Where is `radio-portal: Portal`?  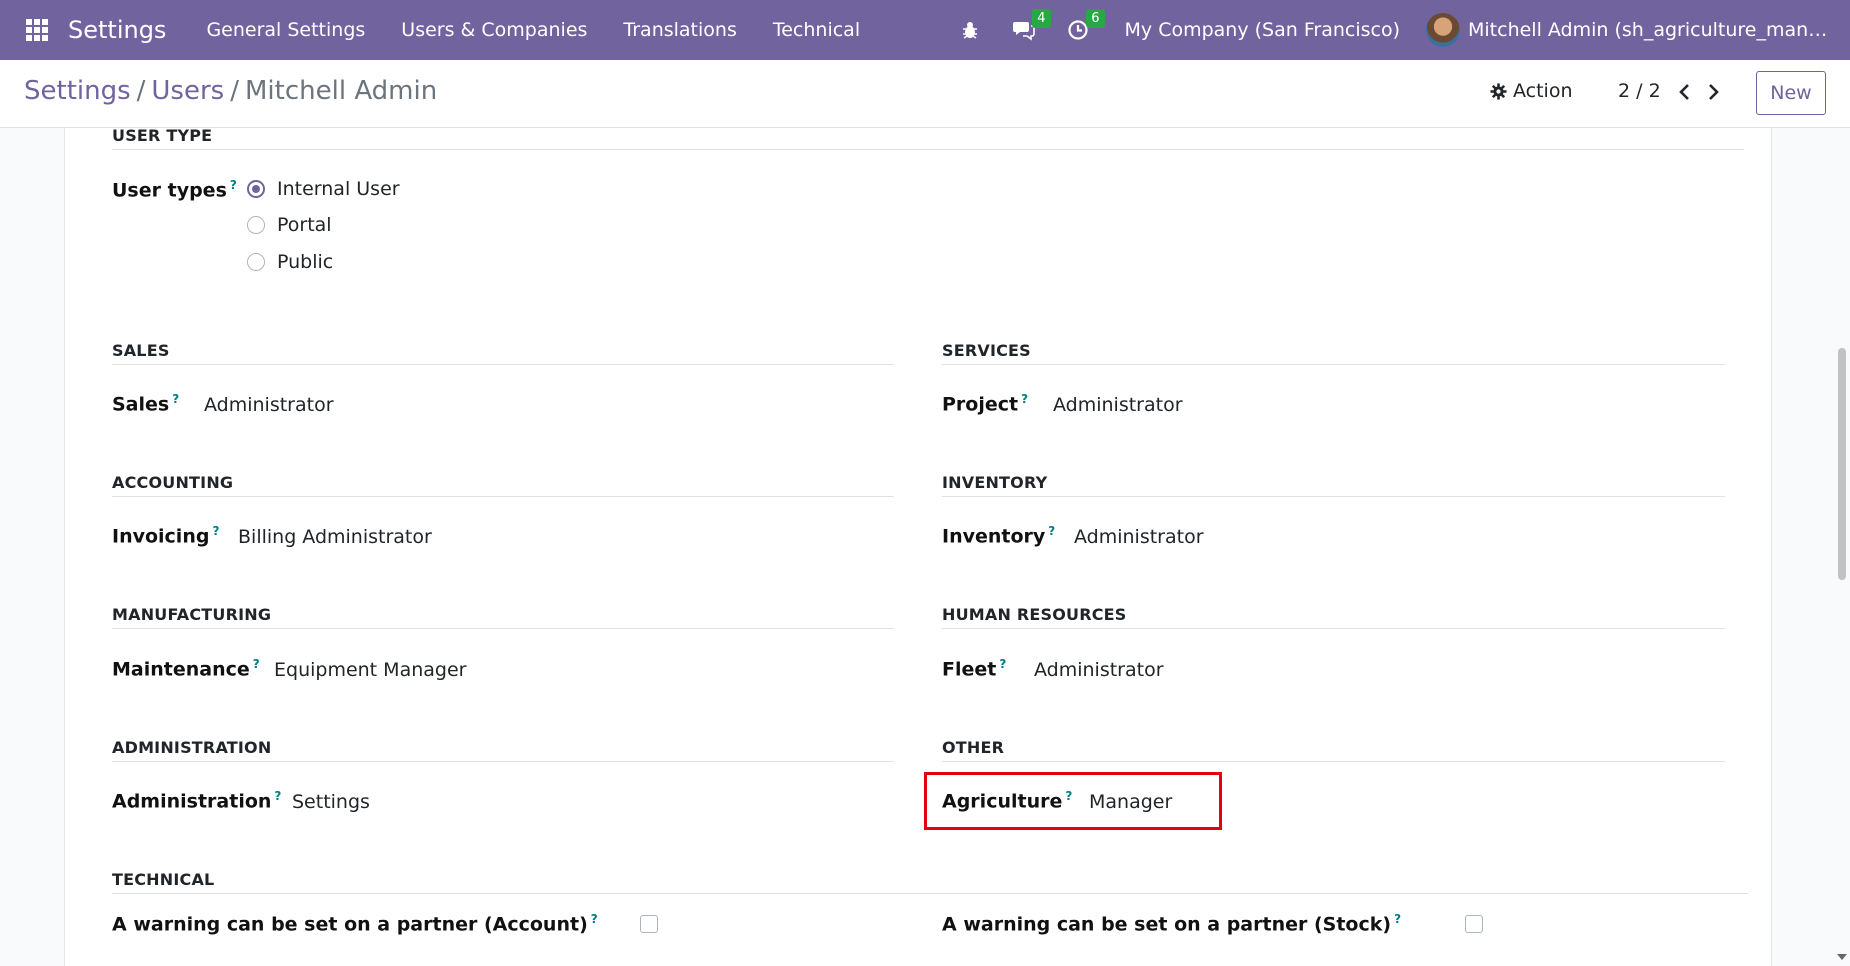 radio-portal: Portal is located at coordinates (289, 225).